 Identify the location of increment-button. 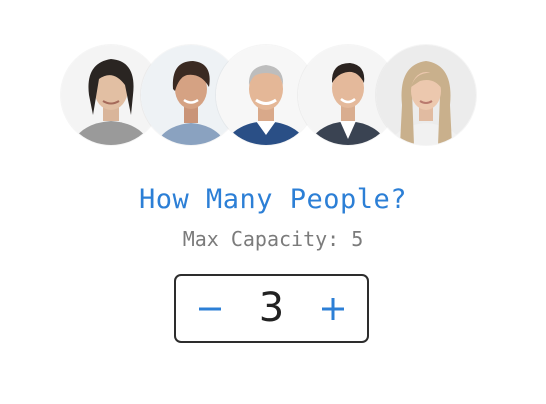
(333, 308).